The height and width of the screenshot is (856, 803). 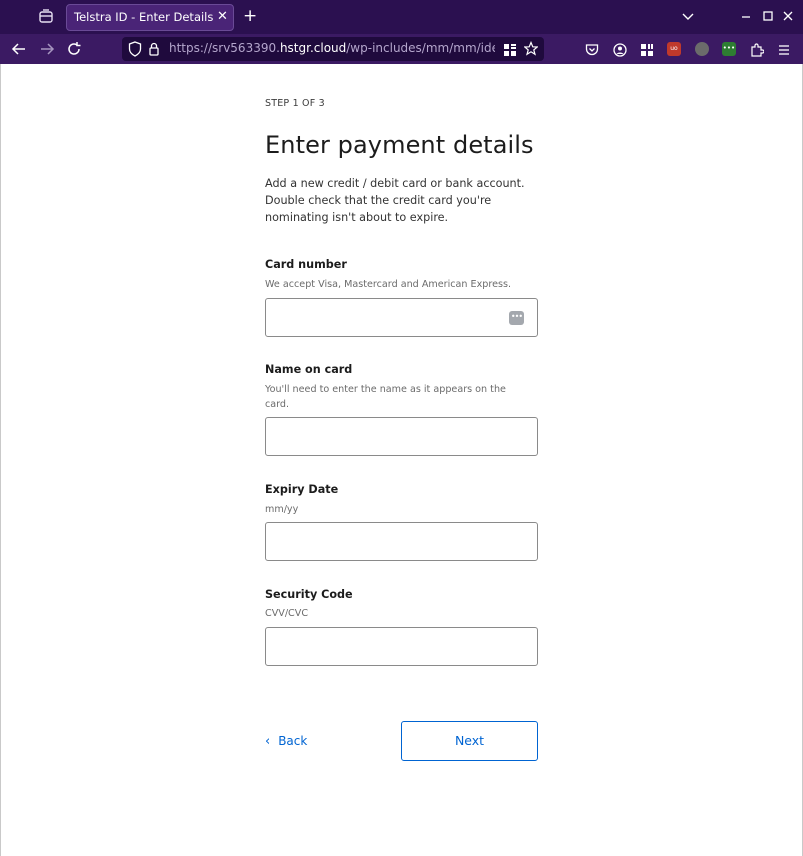 What do you see at coordinates (784, 51) in the screenshot?
I see `menu-hamburger-icon` at bounding box center [784, 51].